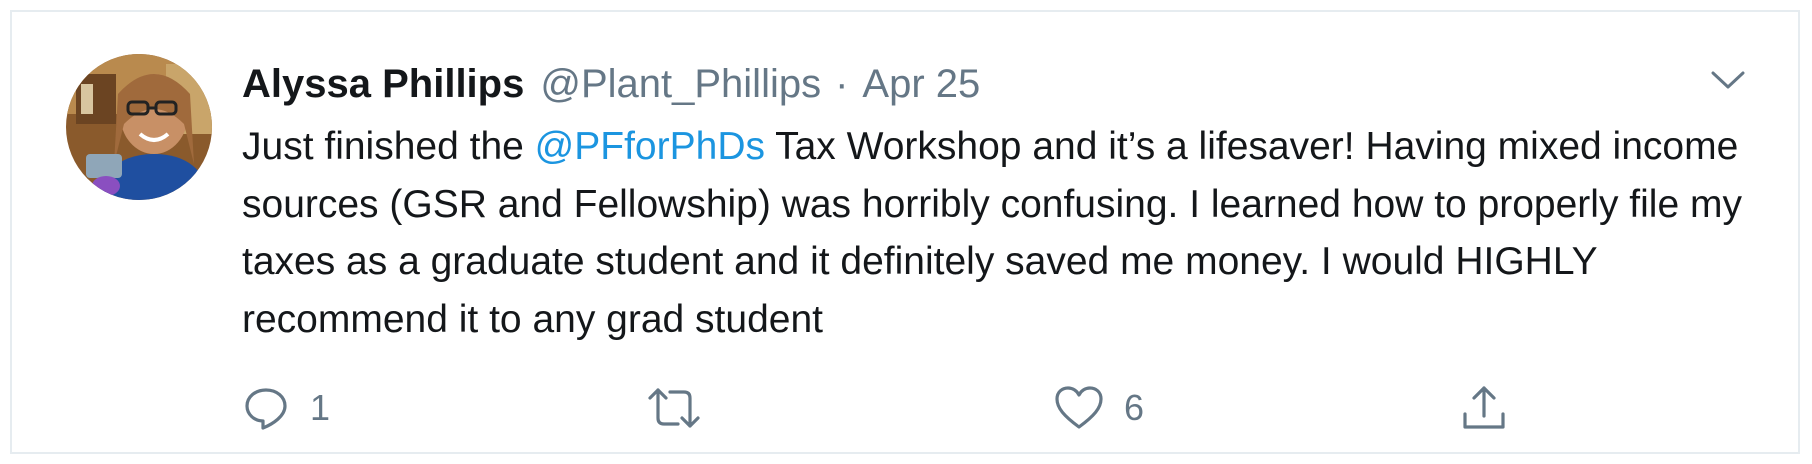  What do you see at coordinates (383, 84) in the screenshot?
I see `author-display-name: Alyssa Phillips` at bounding box center [383, 84].